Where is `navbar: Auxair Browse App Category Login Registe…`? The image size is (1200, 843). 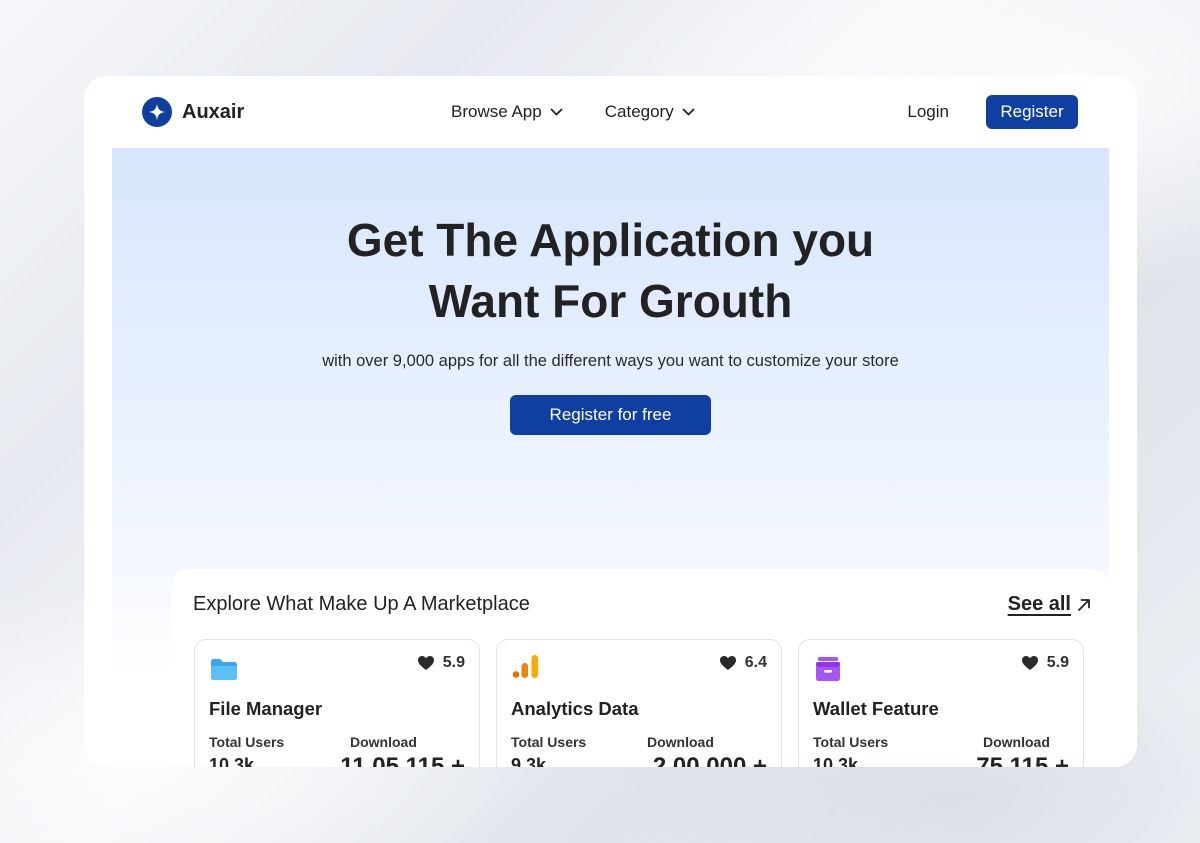 navbar: Auxair Browse App Category Login Registe… is located at coordinates (610, 112).